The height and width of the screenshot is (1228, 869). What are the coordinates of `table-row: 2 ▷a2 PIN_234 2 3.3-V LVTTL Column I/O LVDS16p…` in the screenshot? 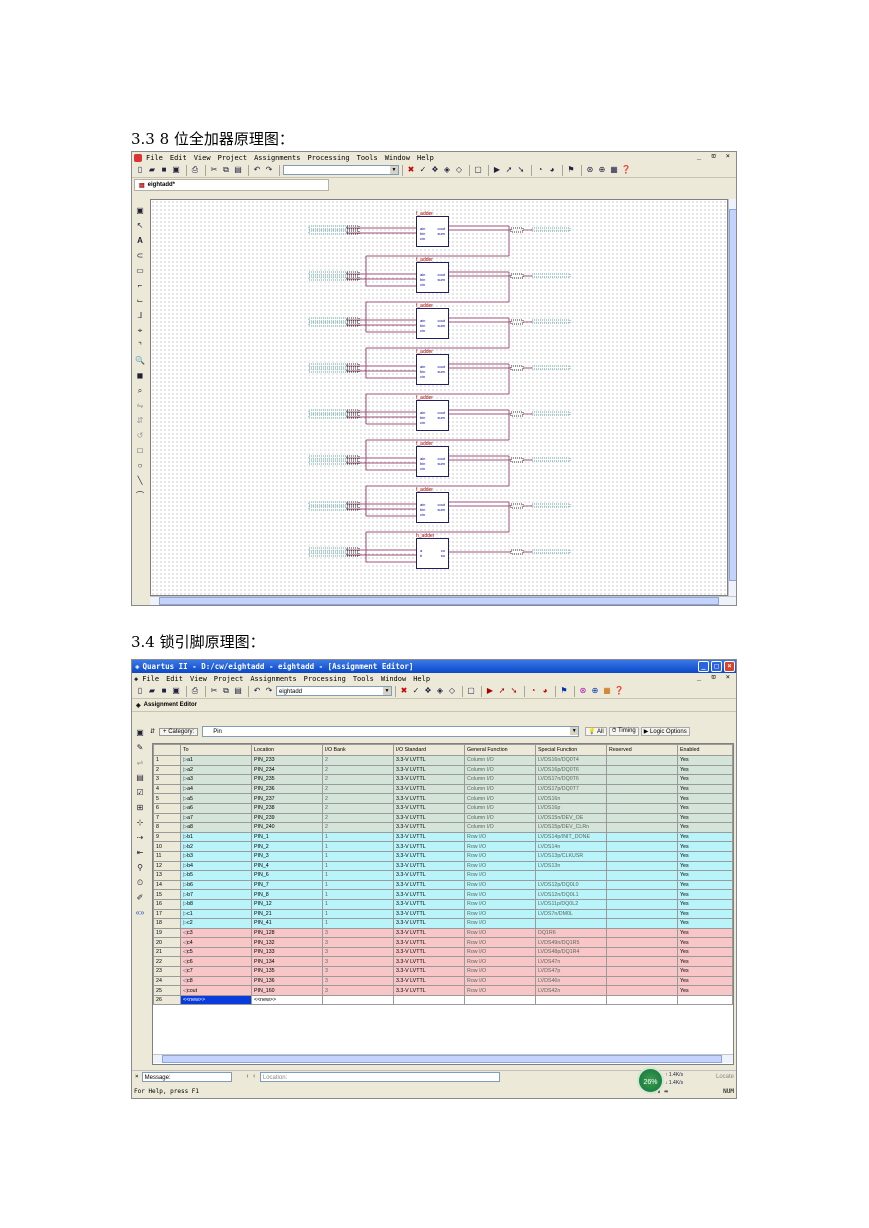 It's located at (443, 770).